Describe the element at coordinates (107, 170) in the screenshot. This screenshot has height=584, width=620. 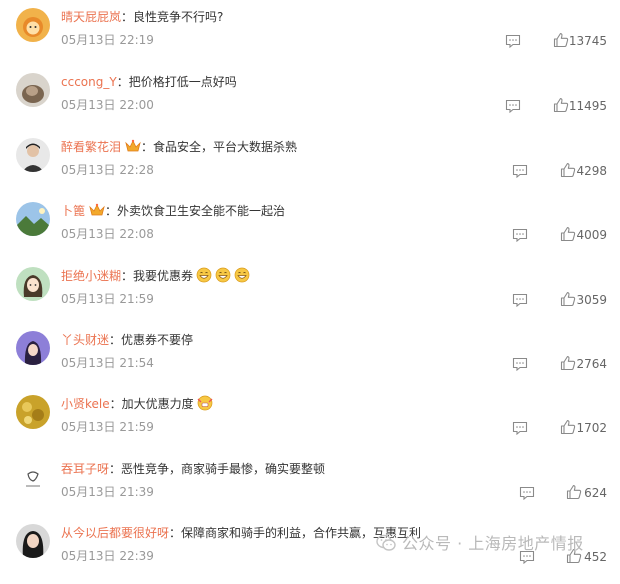
I see `comment-time: 05月13日 22:28` at that location.